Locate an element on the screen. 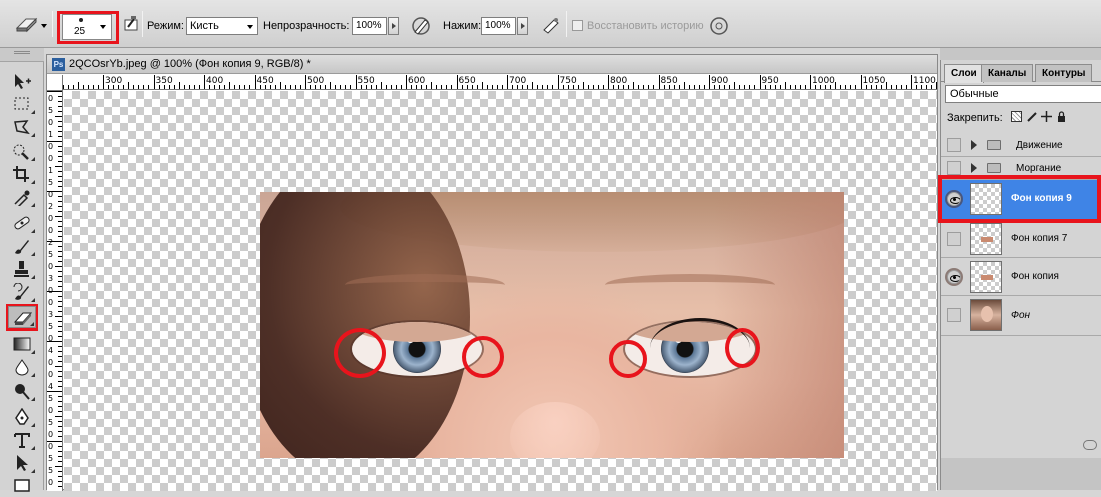 Image resolution: width=1101 pixels, height=497 pixels. history-brush-tool is located at coordinates (22, 292).